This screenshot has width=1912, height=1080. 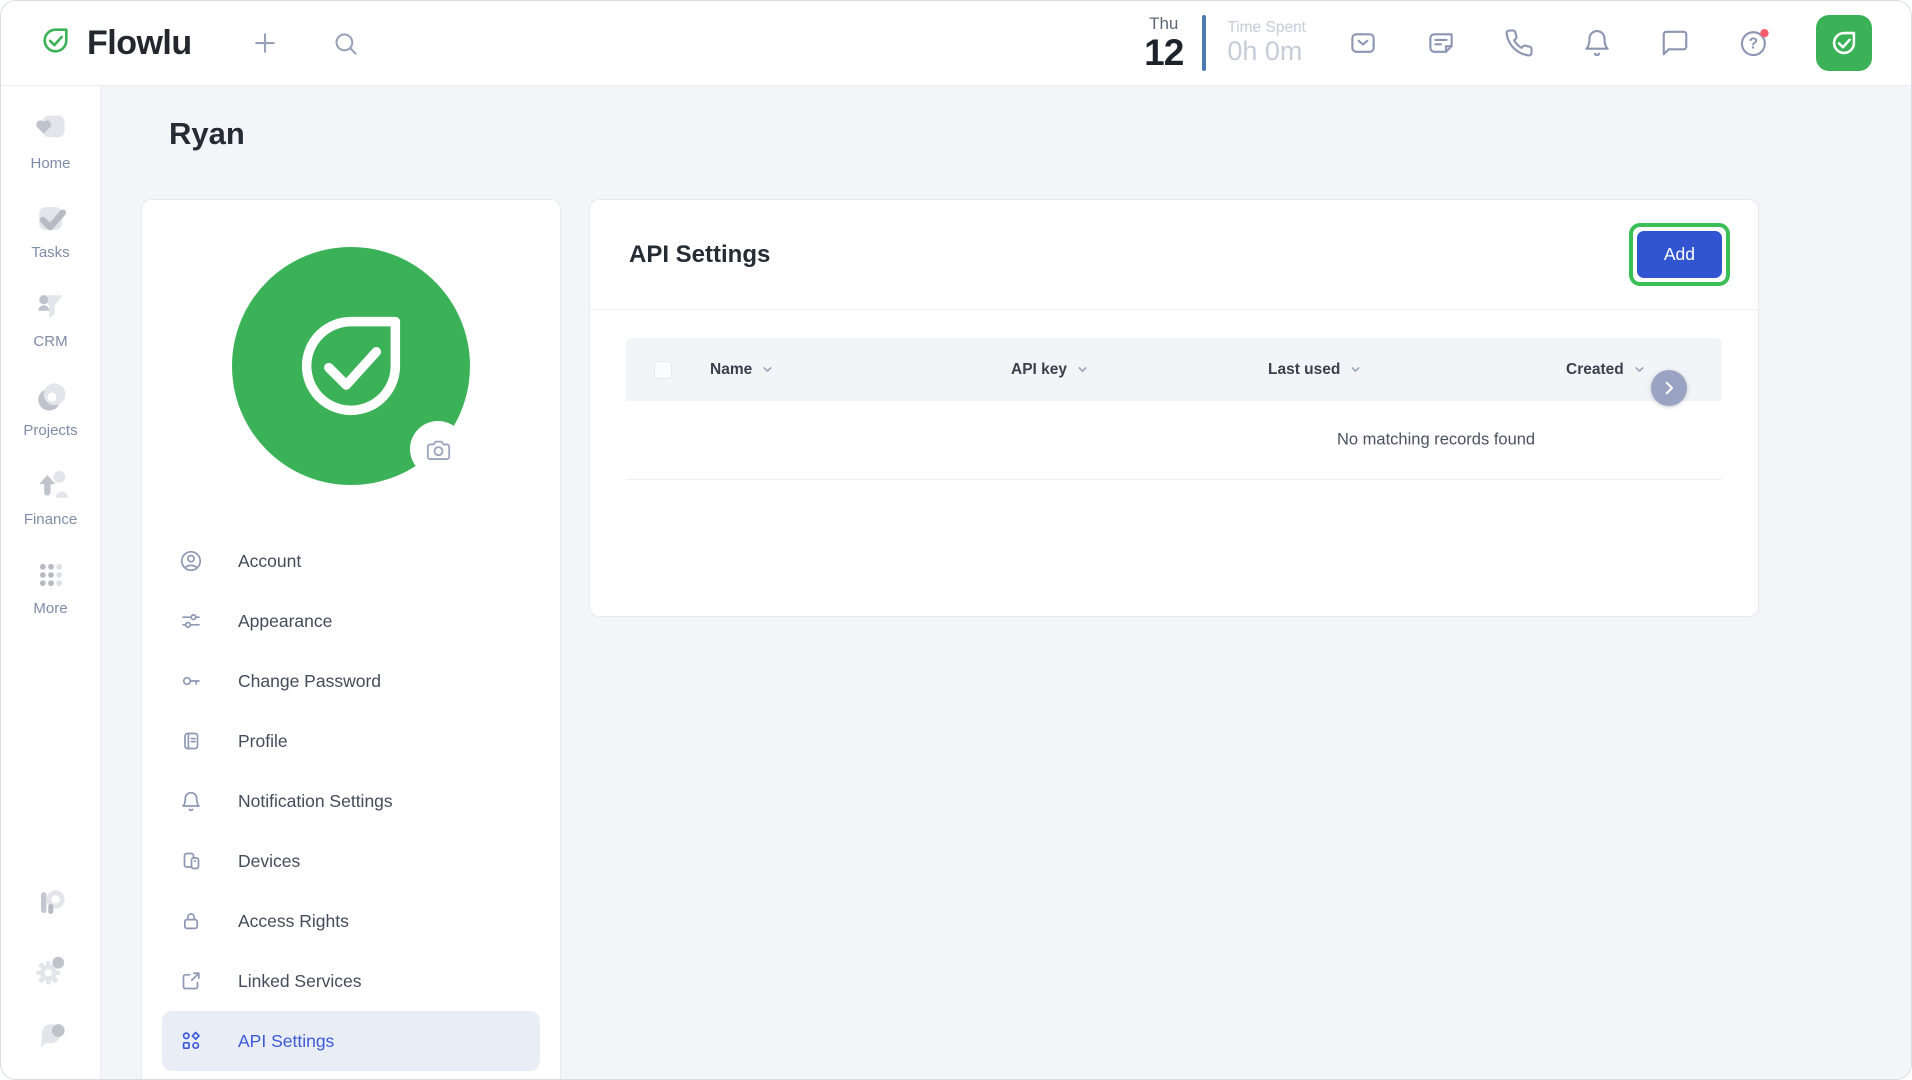 I want to click on menu-item-notification-settings: Notification Settings, so click(x=351, y=801).